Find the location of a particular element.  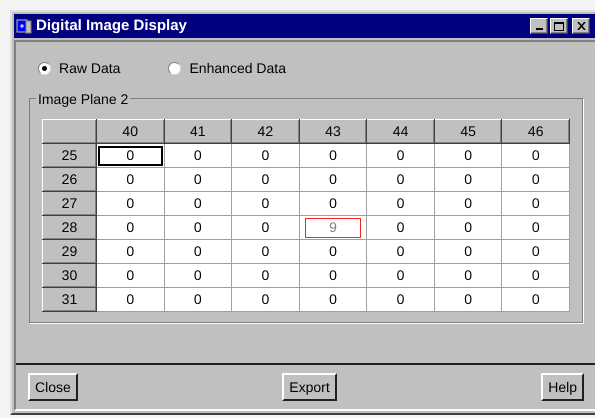

row-header: 25 is located at coordinates (69, 156).